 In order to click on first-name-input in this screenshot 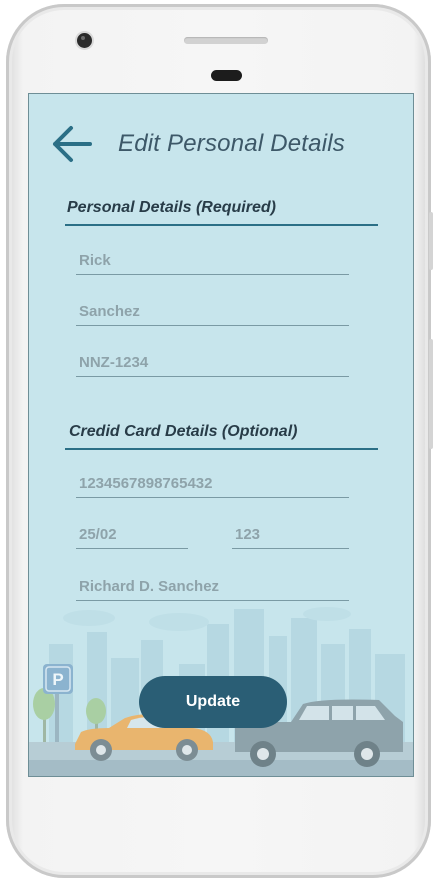, I will do `click(212, 260)`.